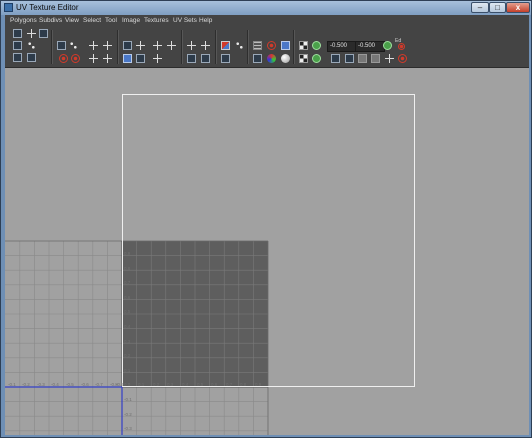  I want to click on v-coordinate-field: -0.500, so click(370, 46).